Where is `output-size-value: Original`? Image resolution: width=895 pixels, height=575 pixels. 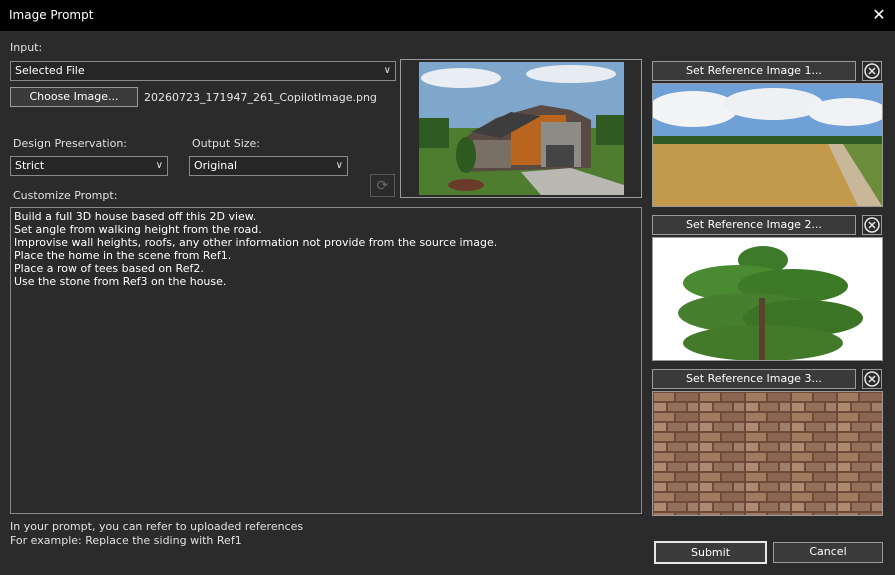
output-size-value: Original is located at coordinates (216, 165).